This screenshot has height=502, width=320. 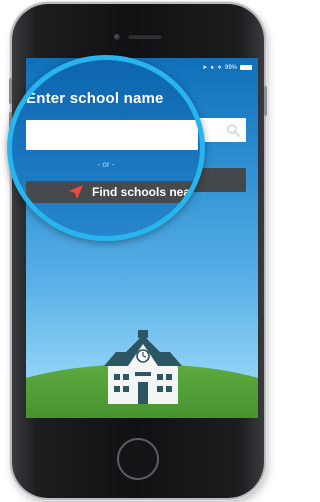 I want to click on find-schools-label: Find schools near me, so click(x=148, y=192).